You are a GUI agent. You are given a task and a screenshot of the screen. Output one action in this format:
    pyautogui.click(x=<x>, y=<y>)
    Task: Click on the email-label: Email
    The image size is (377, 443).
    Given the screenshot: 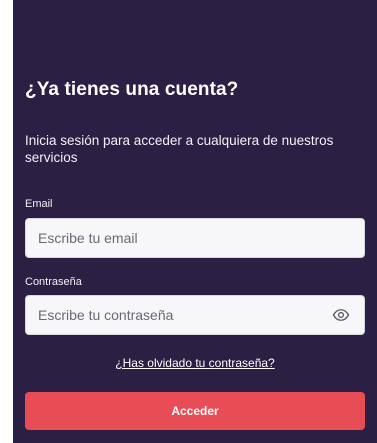 What is the action you would take?
    pyautogui.click(x=39, y=204)
    